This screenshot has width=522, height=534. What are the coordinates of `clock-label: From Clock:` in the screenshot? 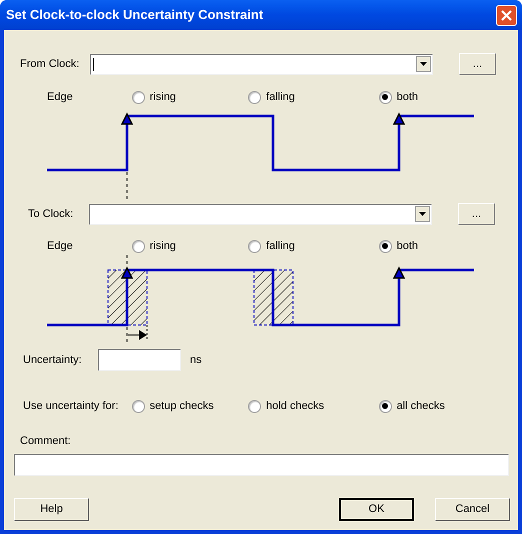 It's located at (50, 64).